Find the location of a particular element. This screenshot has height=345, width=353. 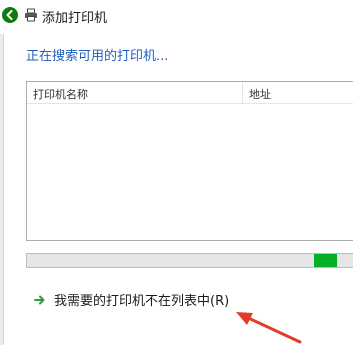

window-title: 添加打印机 is located at coordinates (75, 18).